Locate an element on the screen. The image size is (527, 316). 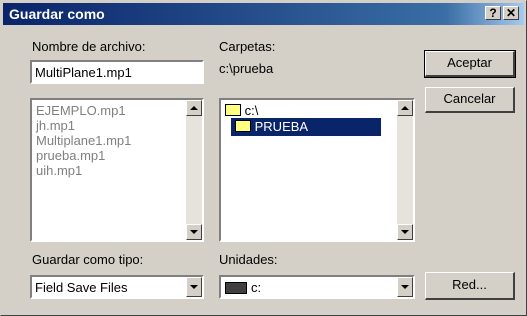
file-type-dropdown-button is located at coordinates (194, 287).